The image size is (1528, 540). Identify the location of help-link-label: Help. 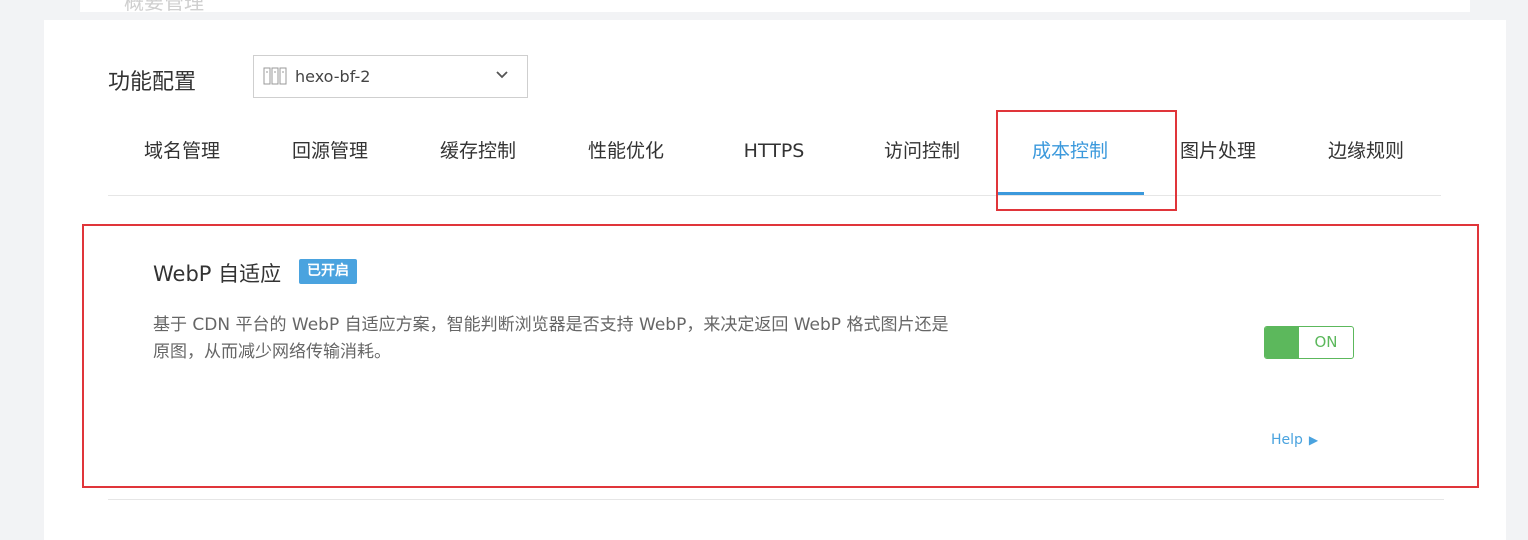
(1287, 440).